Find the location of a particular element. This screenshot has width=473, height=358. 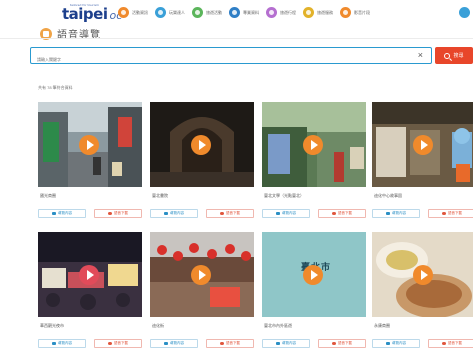

guide-title: 臺北書院 is located at coordinates (160, 195).